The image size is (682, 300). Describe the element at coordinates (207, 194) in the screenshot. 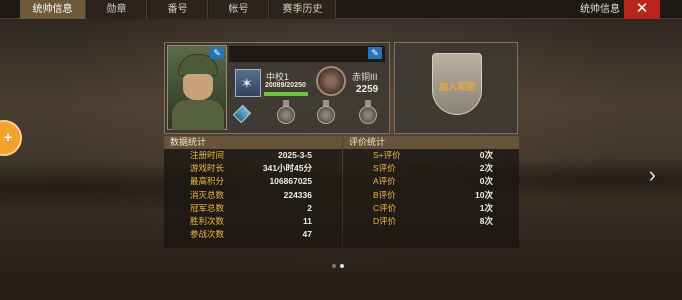

I see `stats-label: 消灭总数` at that location.